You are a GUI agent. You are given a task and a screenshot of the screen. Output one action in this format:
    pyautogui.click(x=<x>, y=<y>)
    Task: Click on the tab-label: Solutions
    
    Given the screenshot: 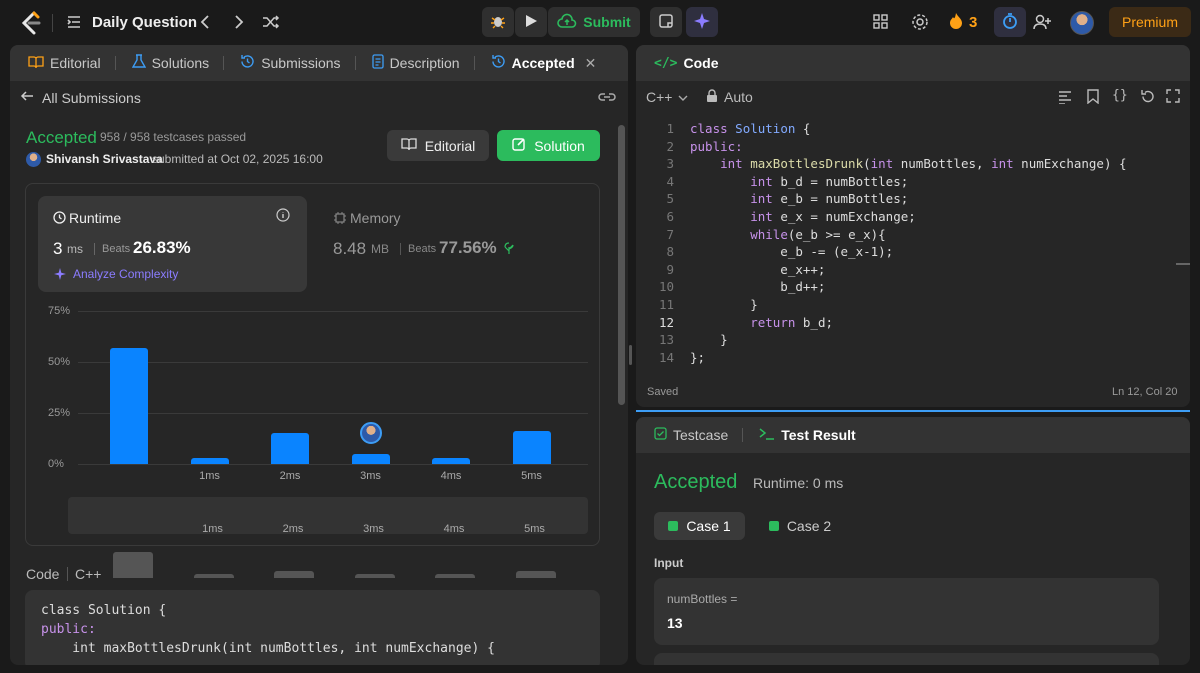 What is the action you would take?
    pyautogui.click(x=180, y=63)
    